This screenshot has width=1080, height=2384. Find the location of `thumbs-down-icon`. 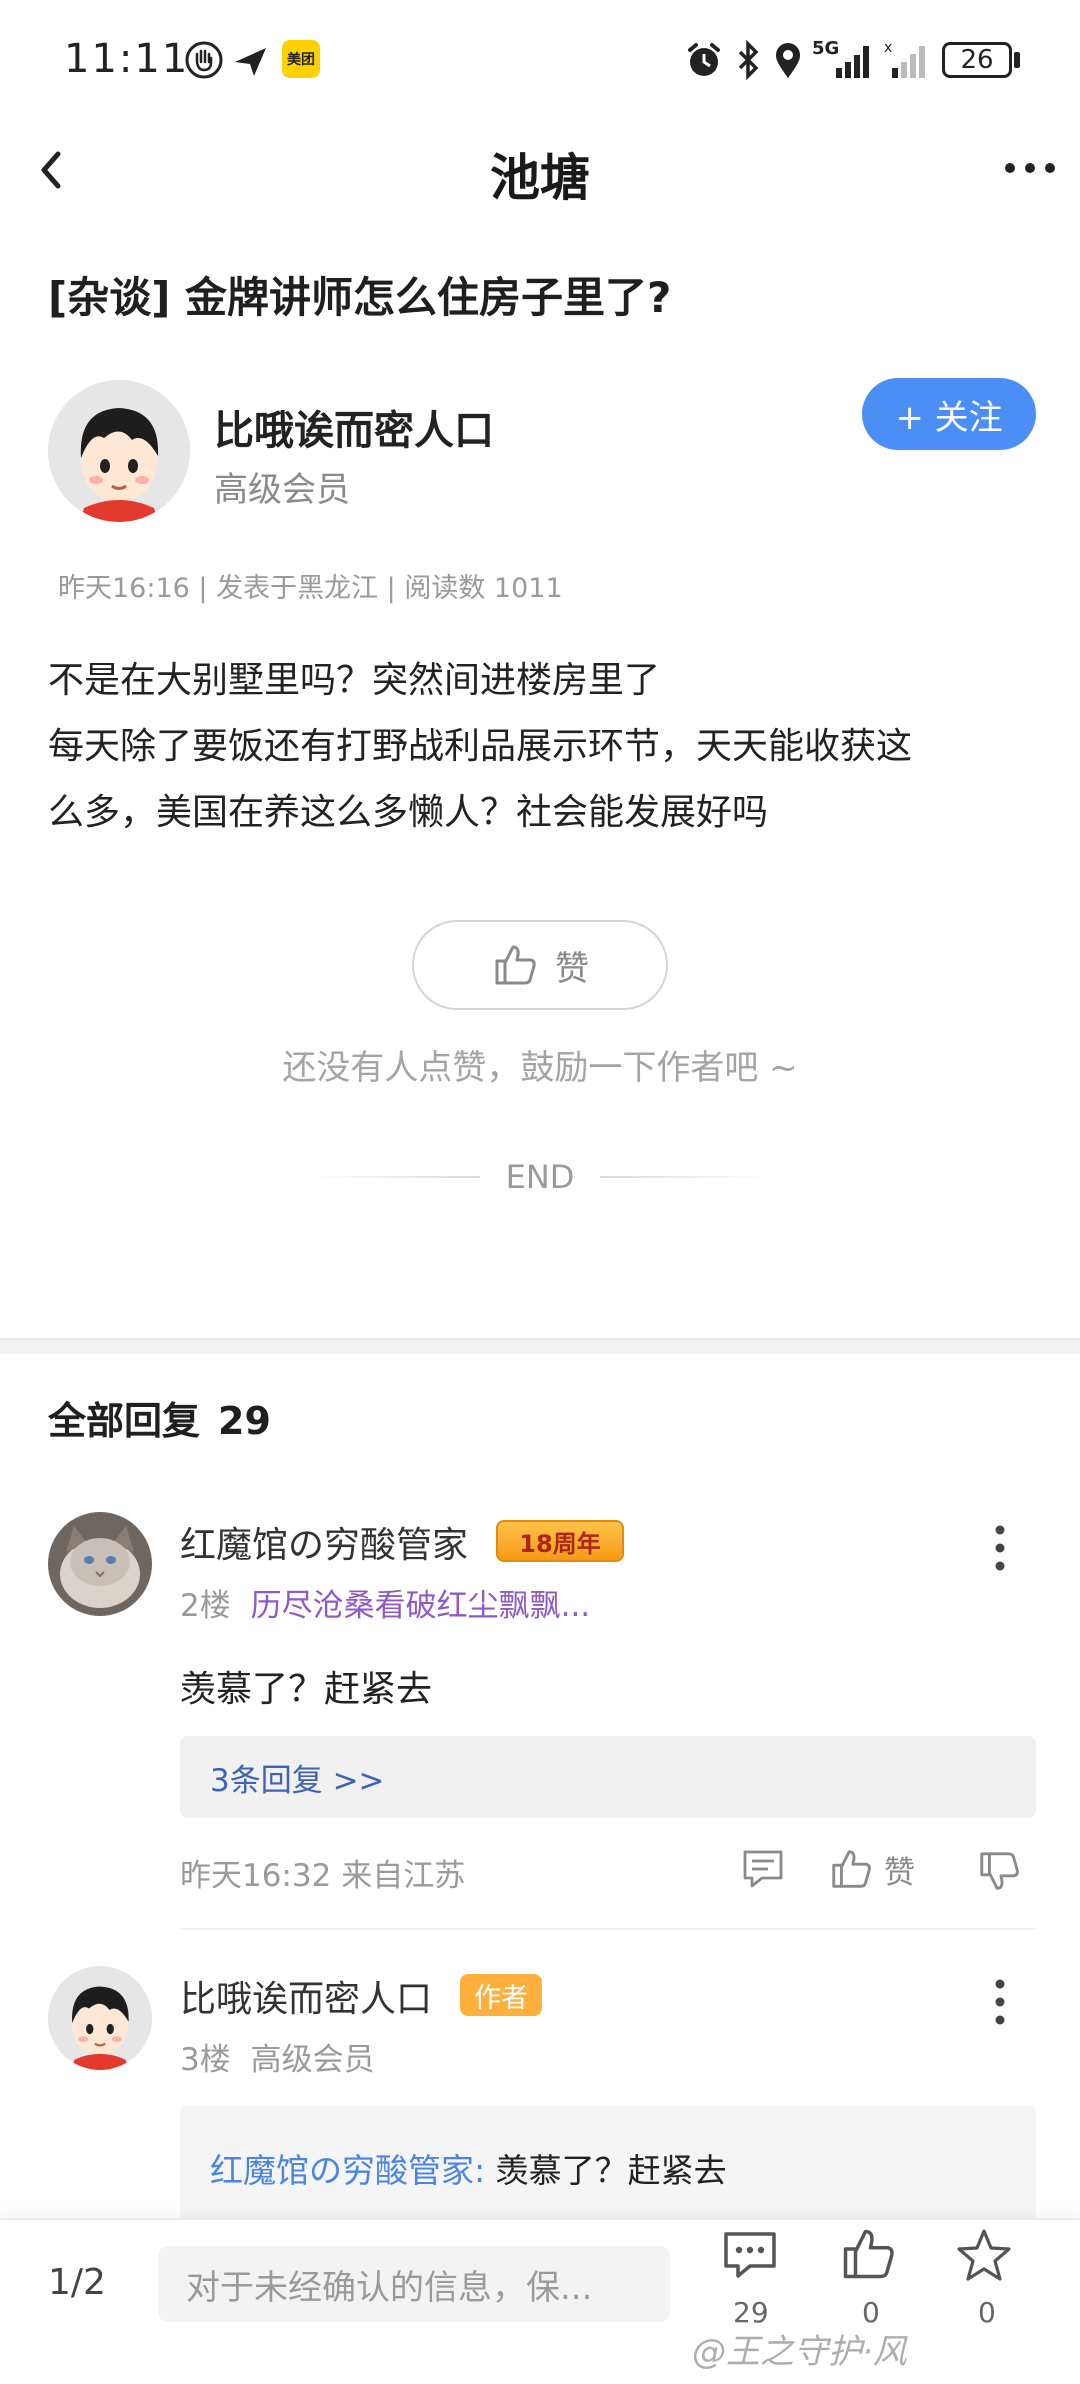

thumbs-down-icon is located at coordinates (999, 1871).